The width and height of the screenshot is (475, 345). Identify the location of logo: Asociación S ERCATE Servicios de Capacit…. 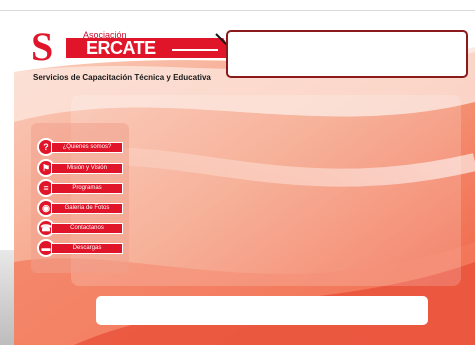
(132, 55).